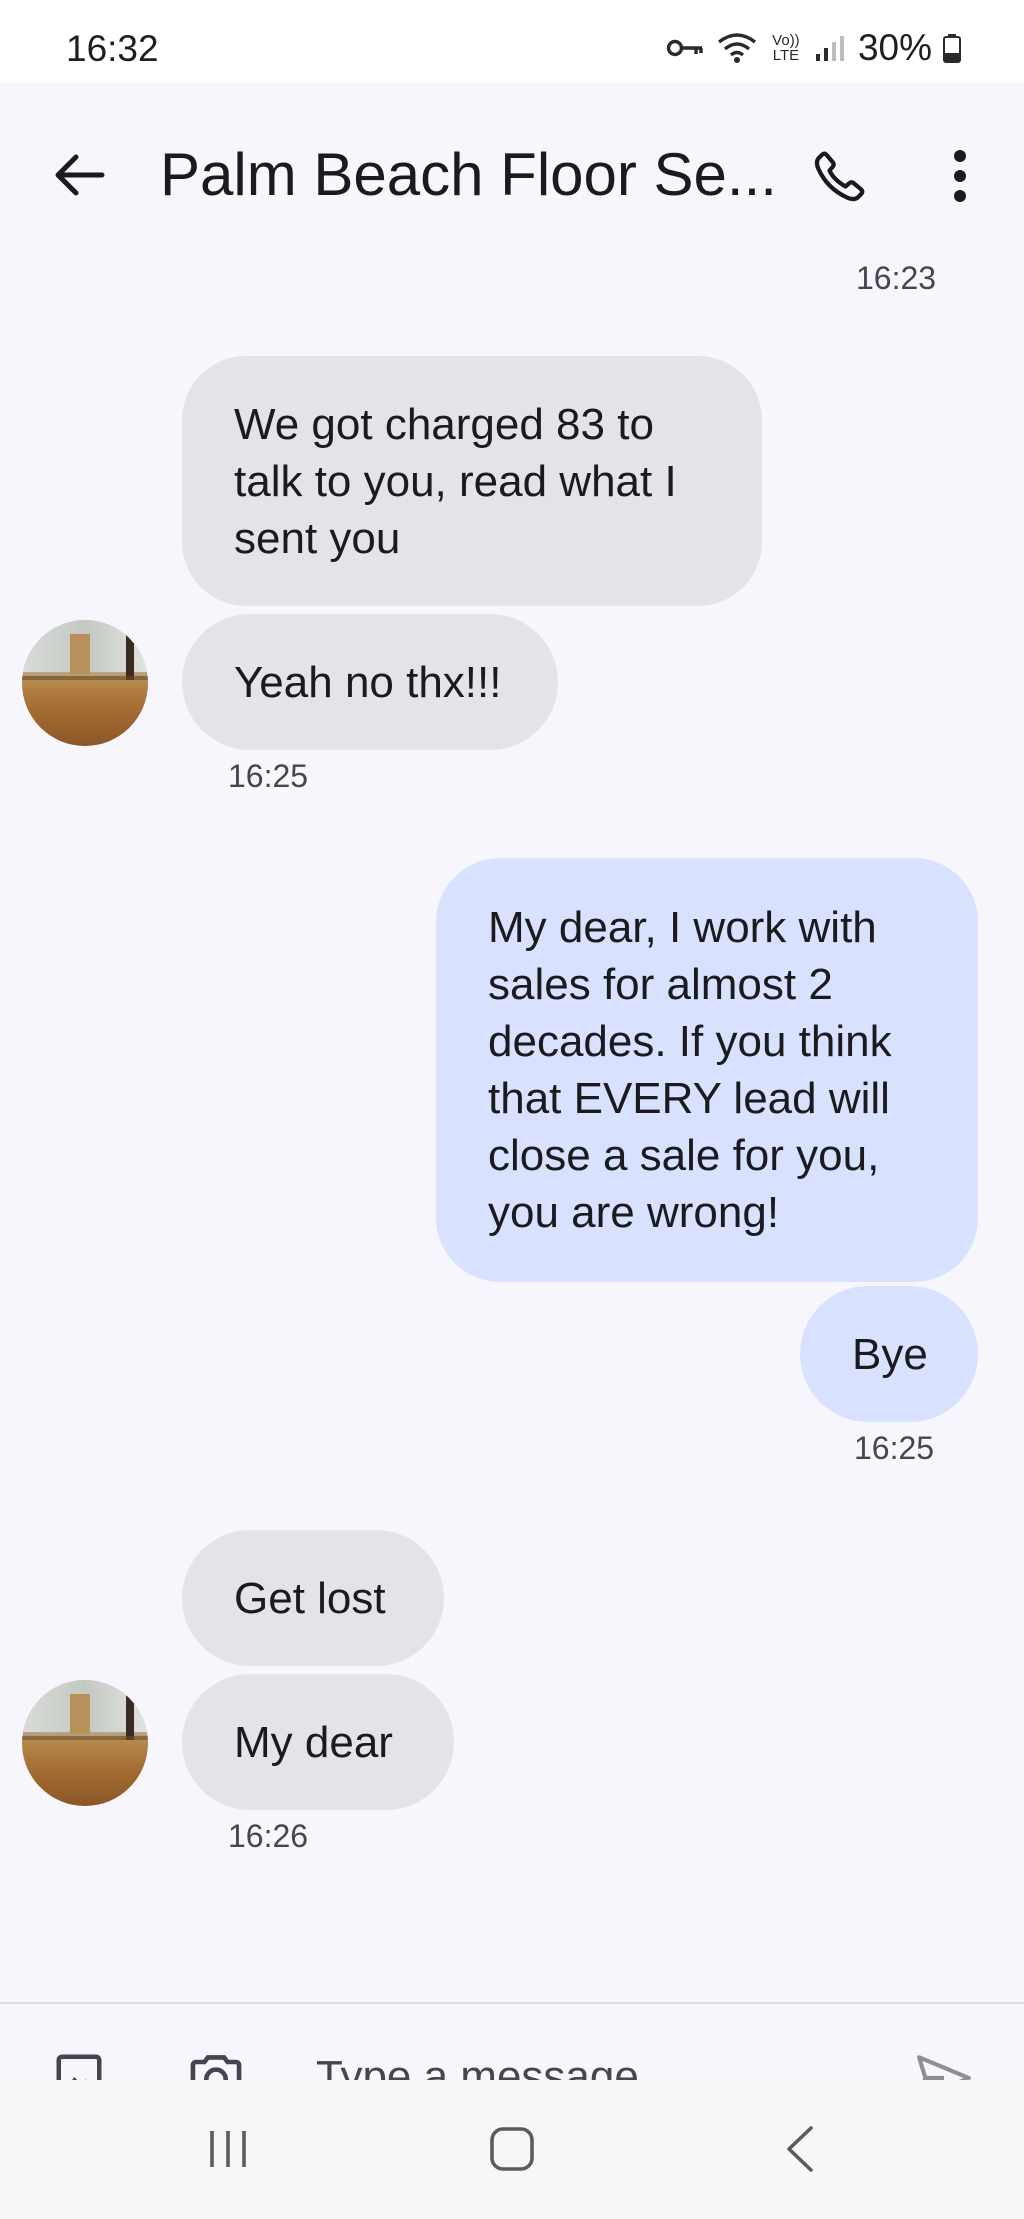  I want to click on home-button, so click(512, 2151).